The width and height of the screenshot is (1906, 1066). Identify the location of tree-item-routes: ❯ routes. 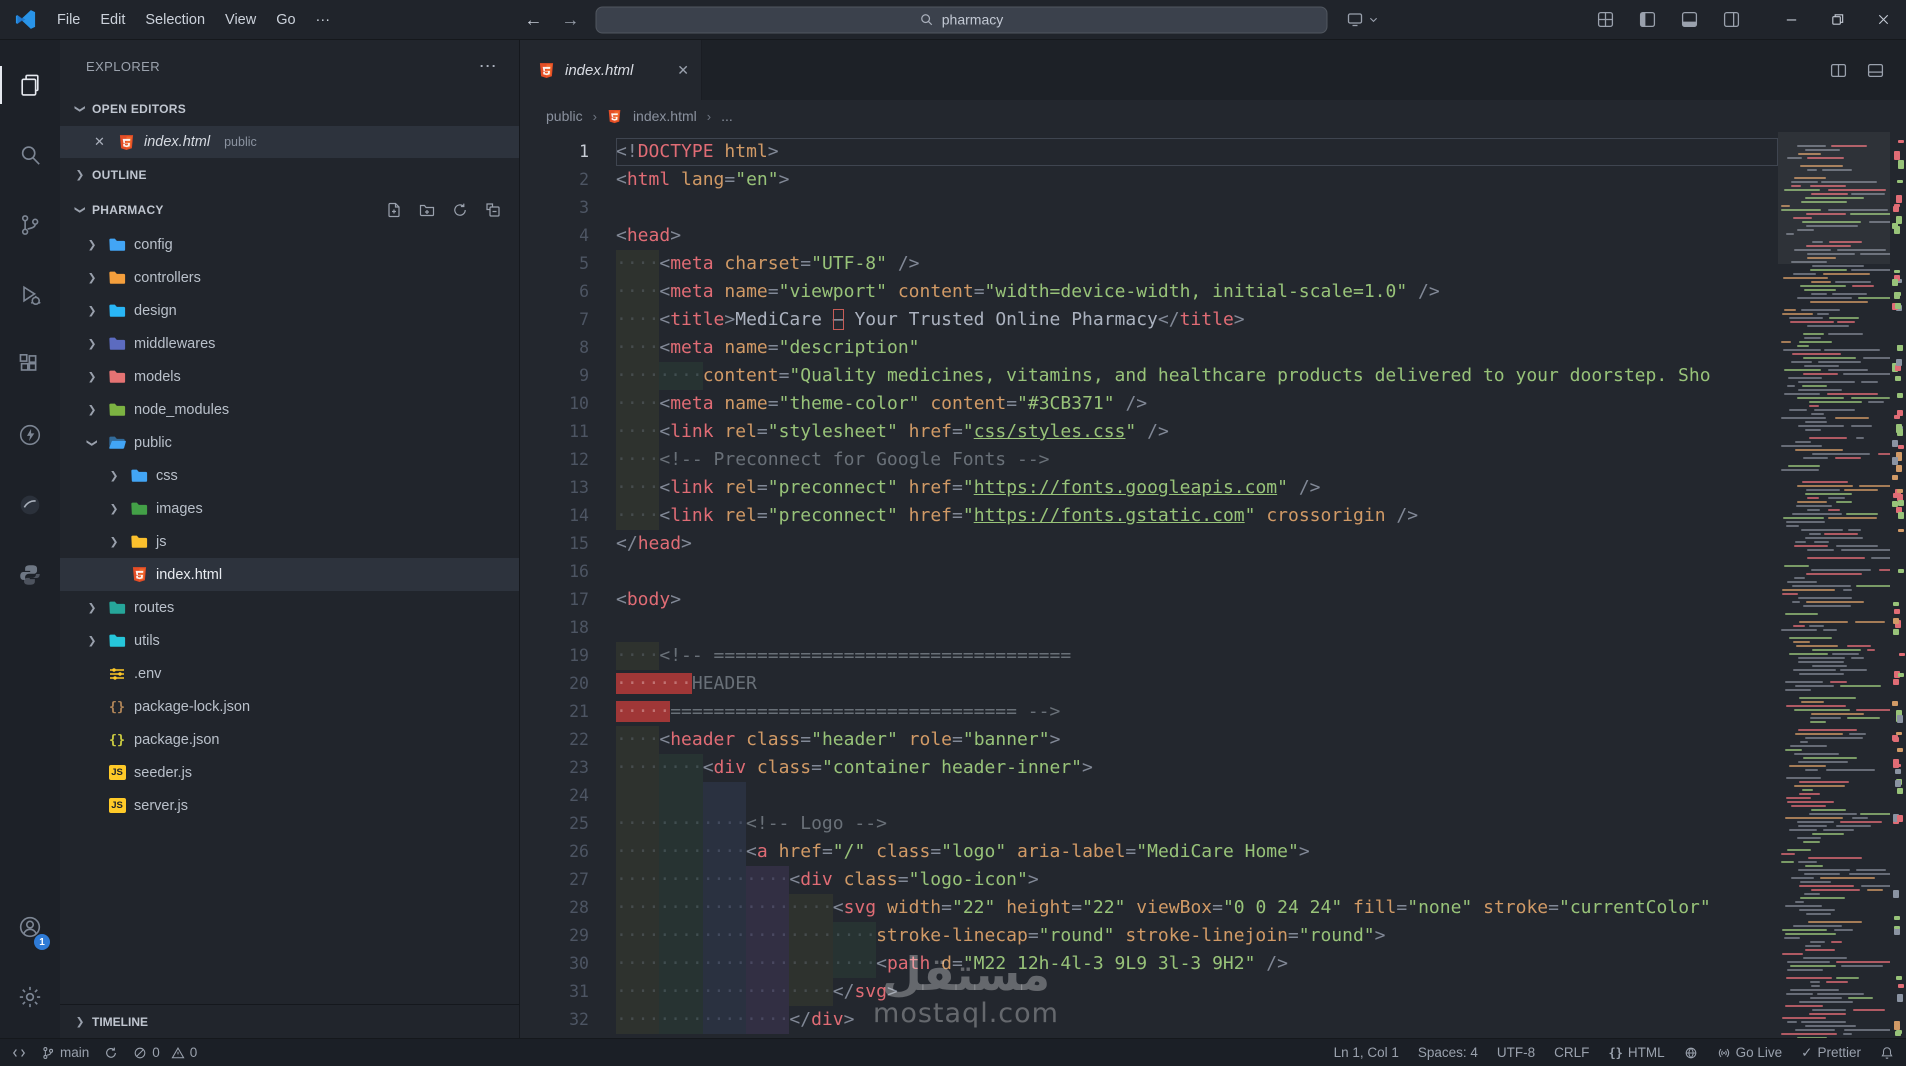
(289, 607).